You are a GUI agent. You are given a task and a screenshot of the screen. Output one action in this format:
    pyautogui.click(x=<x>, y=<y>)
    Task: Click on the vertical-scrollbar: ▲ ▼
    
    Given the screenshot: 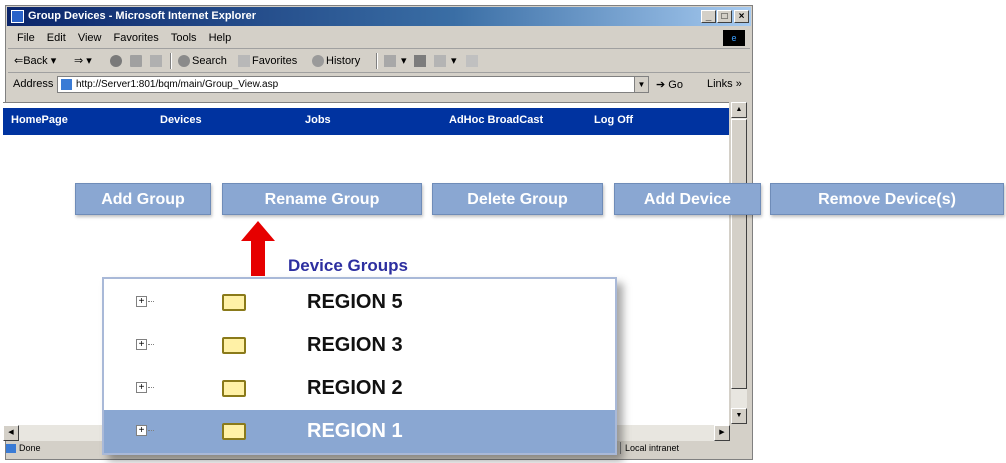 What is the action you would take?
    pyautogui.click(x=739, y=263)
    